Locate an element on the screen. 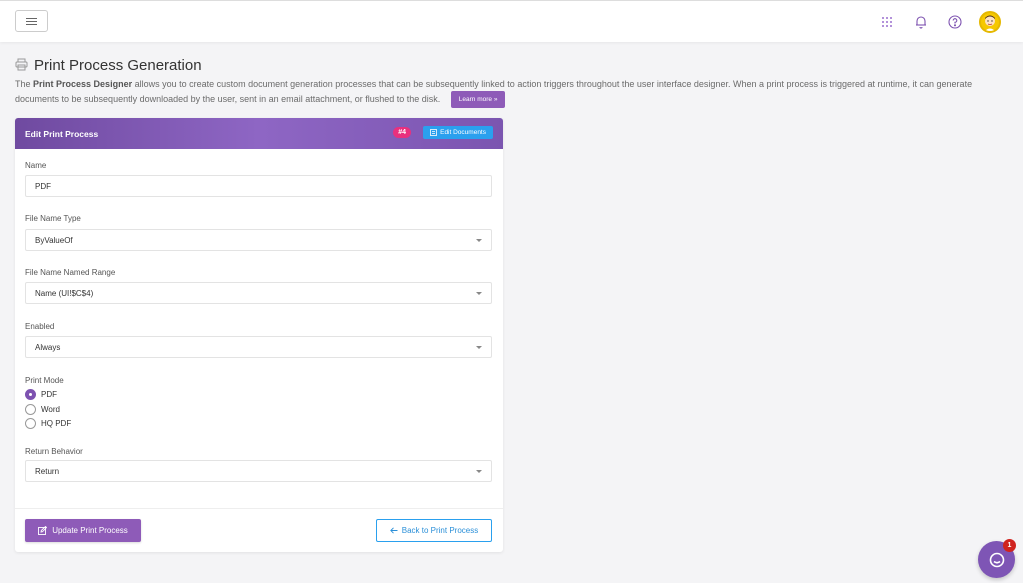  file-name-type-label: File Name Type is located at coordinates (53, 218).